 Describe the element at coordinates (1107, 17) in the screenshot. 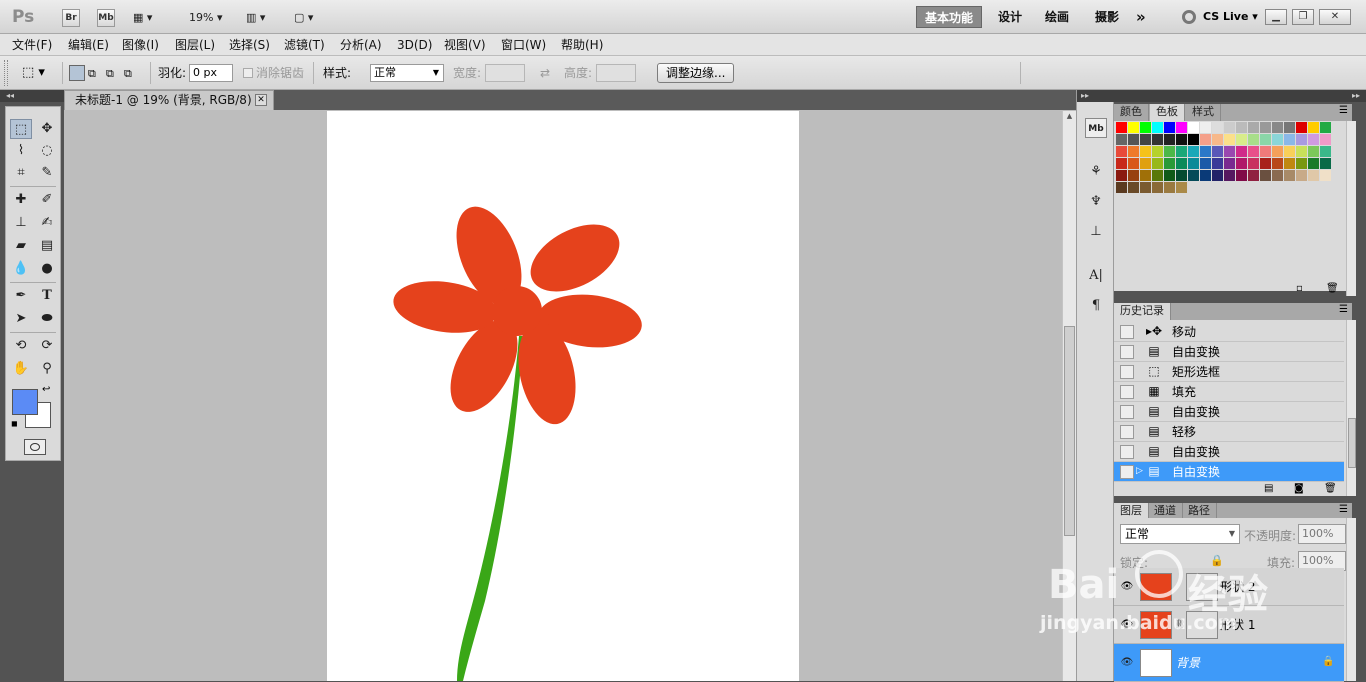

I see `workspace-photography: 摄影` at that location.